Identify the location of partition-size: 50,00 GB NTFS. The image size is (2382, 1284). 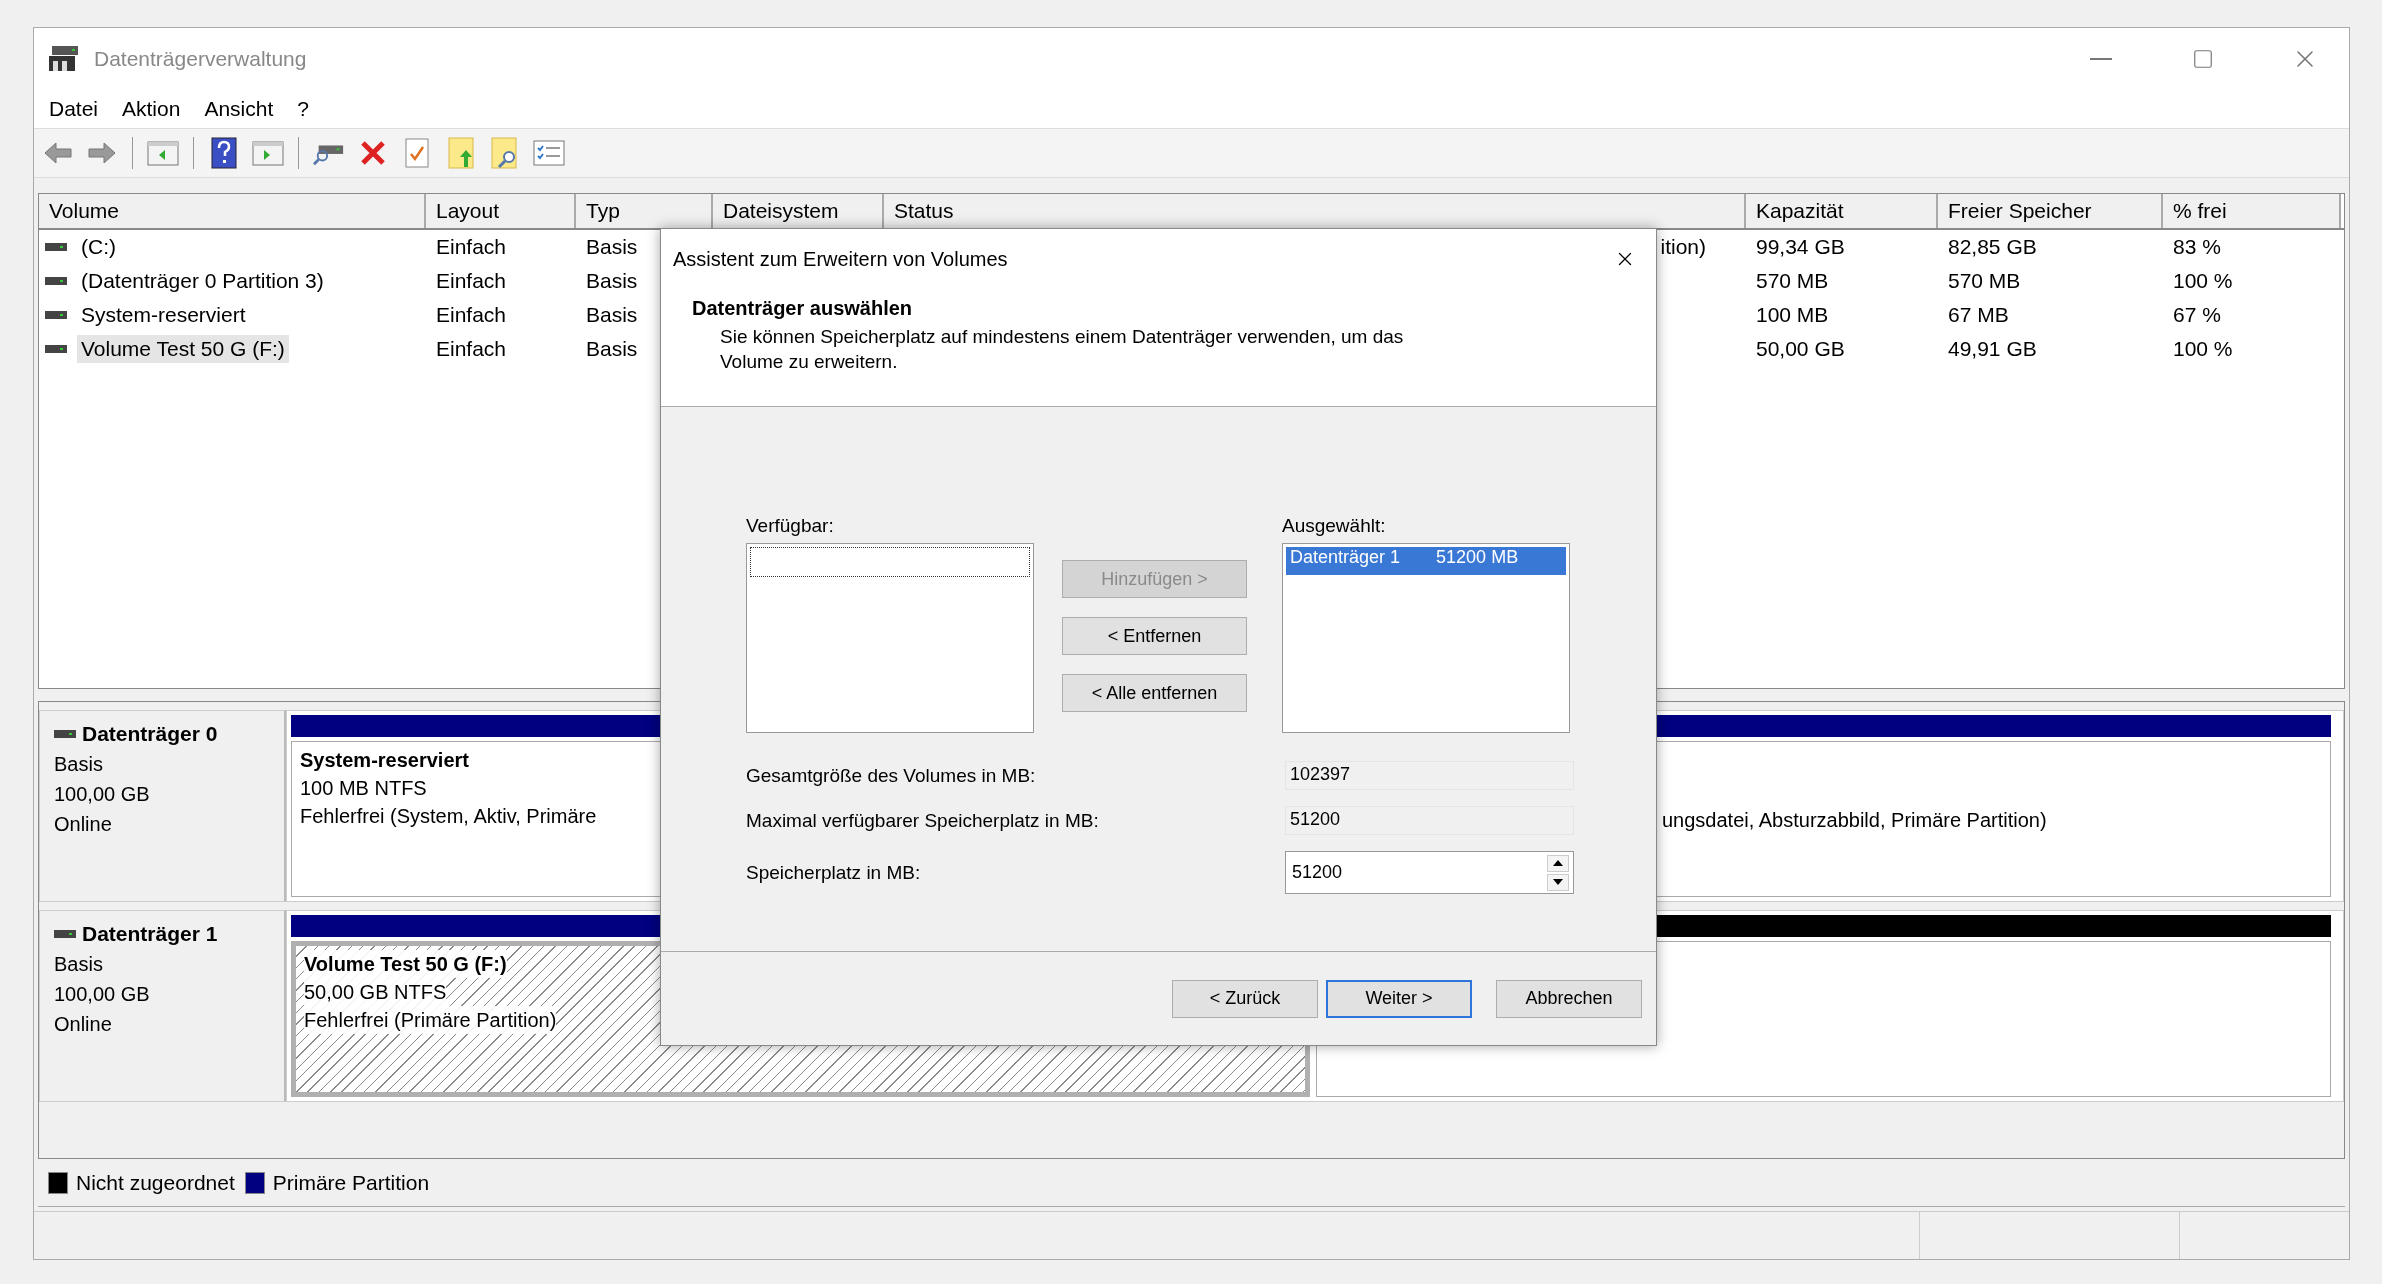
(375, 991).